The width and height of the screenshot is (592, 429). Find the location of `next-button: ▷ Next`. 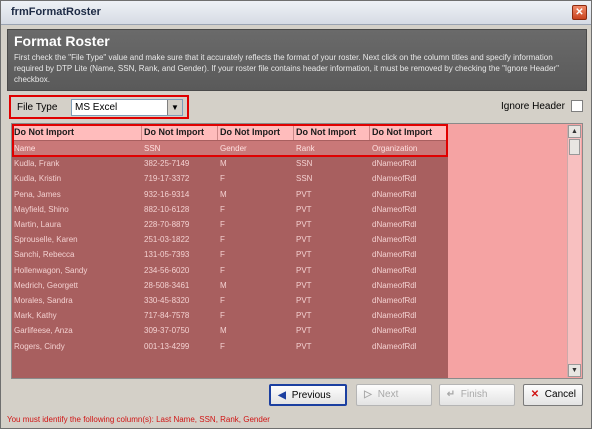

next-button: ▷ Next is located at coordinates (394, 395).